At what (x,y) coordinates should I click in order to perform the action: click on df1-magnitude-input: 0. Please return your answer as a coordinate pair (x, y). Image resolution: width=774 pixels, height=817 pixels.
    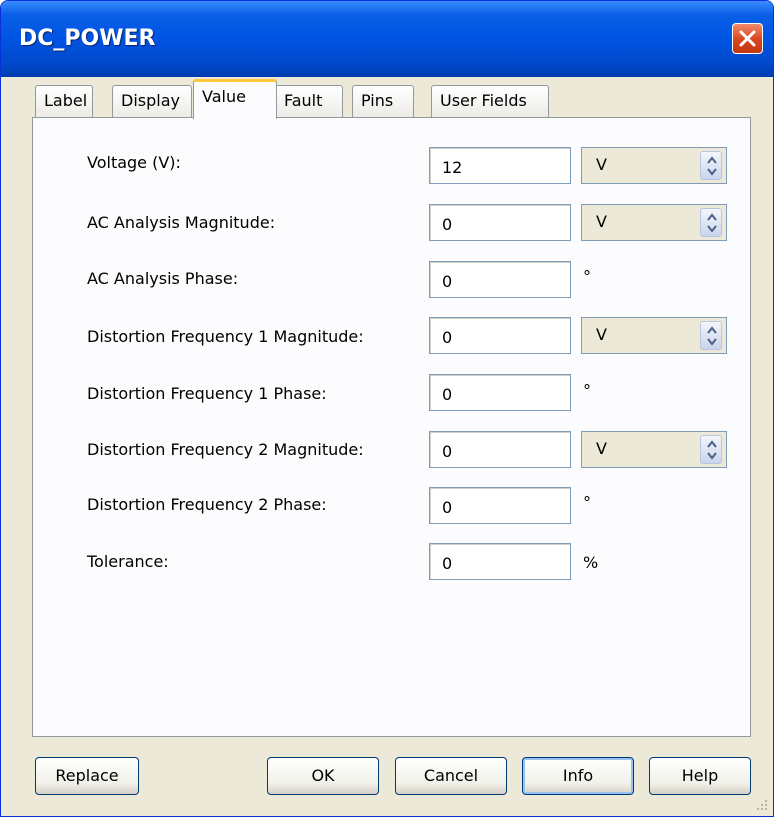
    Looking at the image, I should click on (500, 335).